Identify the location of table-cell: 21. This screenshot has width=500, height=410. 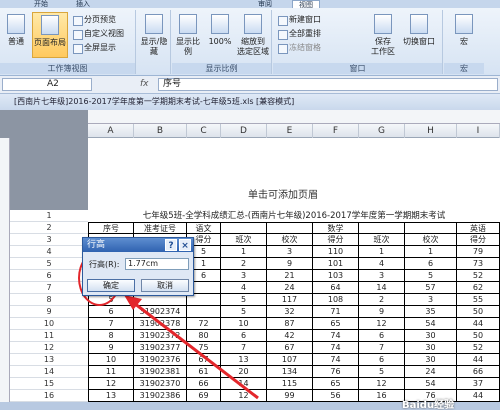
(290, 276).